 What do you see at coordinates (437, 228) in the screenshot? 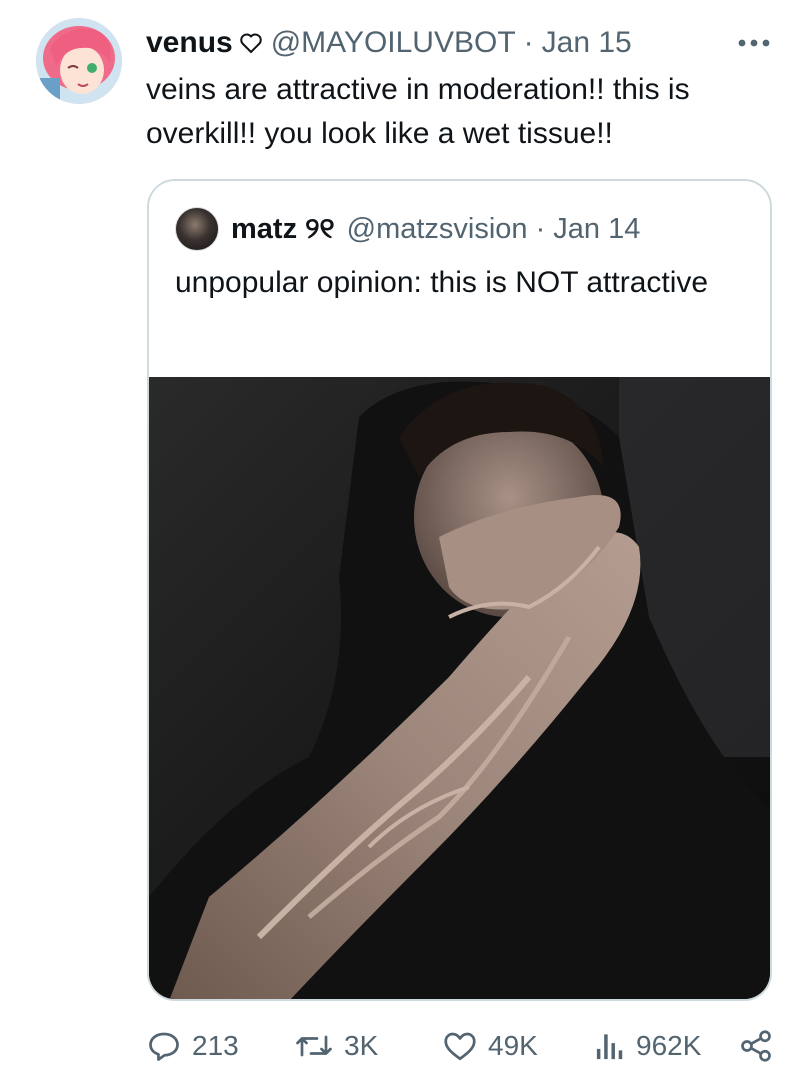
I see `quoted-handle: @matzsvision` at bounding box center [437, 228].